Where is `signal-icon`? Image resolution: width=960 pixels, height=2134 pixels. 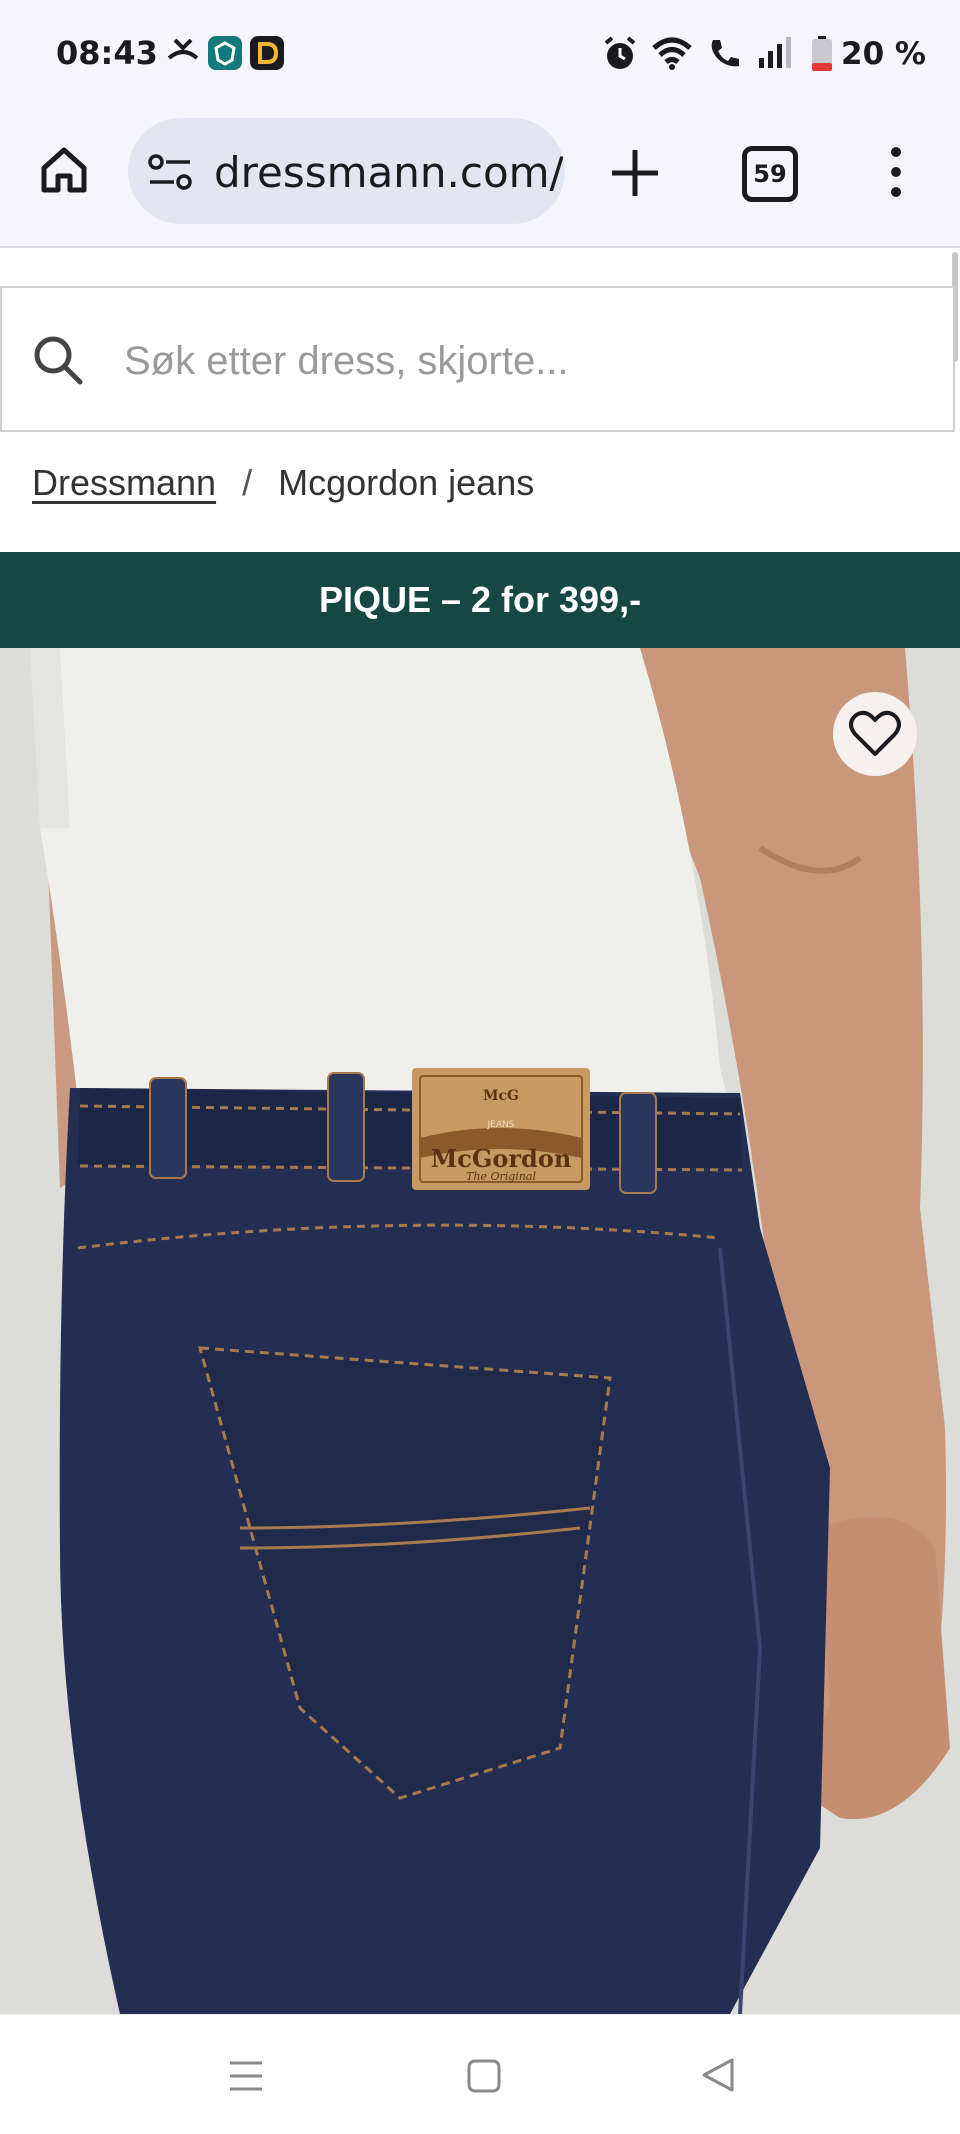
signal-icon is located at coordinates (775, 52).